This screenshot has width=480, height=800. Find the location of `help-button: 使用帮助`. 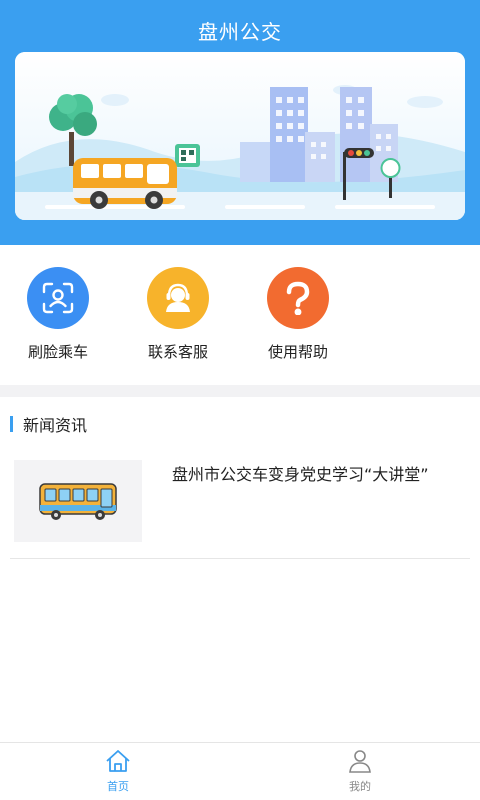

help-button: 使用帮助 is located at coordinates (298, 314).